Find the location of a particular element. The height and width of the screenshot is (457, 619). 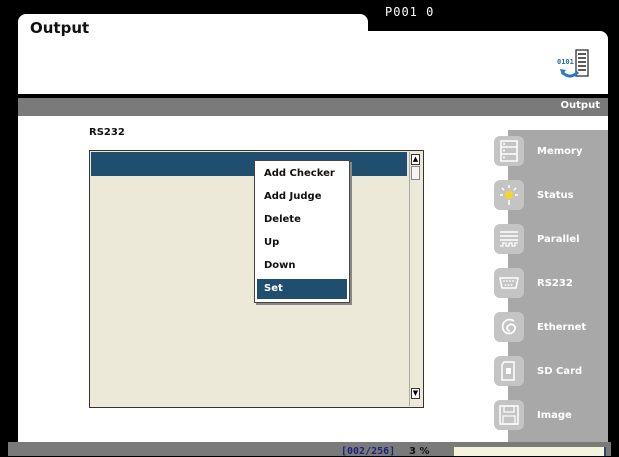

status-percent: 3 % is located at coordinates (419, 451).